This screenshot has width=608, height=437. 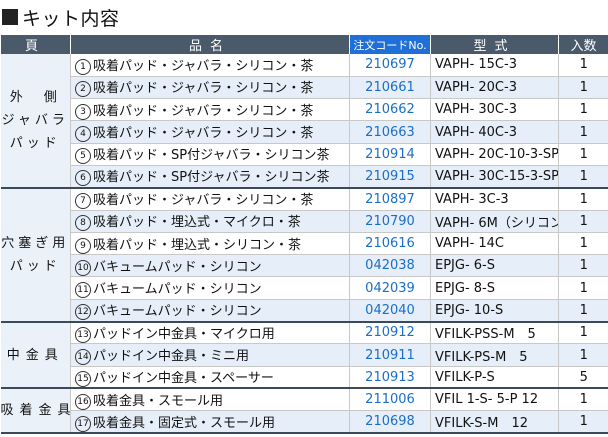 I want to click on item-name-cell: 2 吸着パッド・ジャバラ・シリコン・茶, so click(x=210, y=88).